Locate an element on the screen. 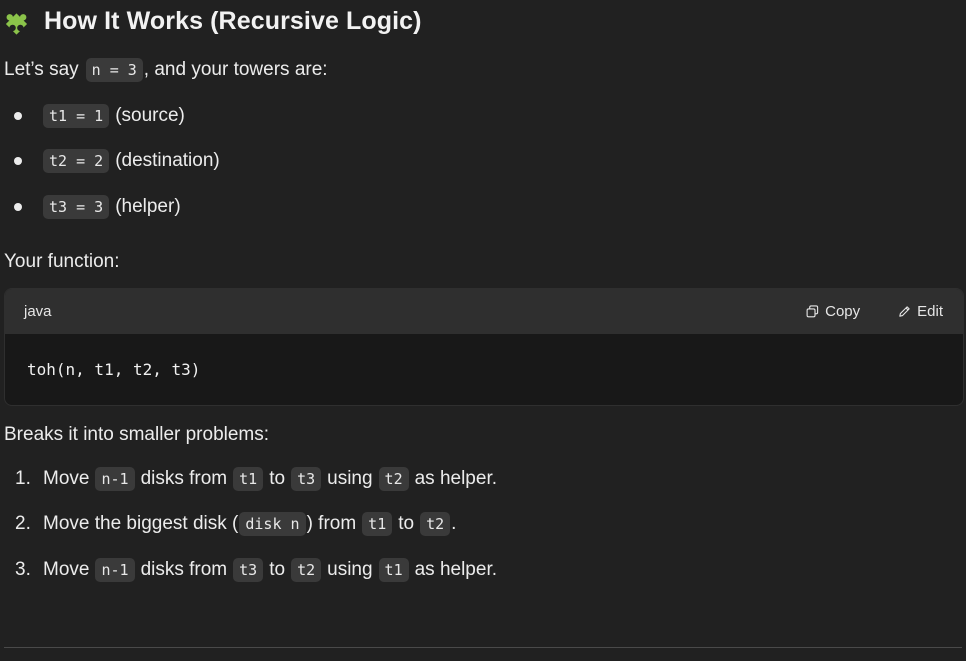 The image size is (966, 661). code-language-label: java is located at coordinates (38, 311).